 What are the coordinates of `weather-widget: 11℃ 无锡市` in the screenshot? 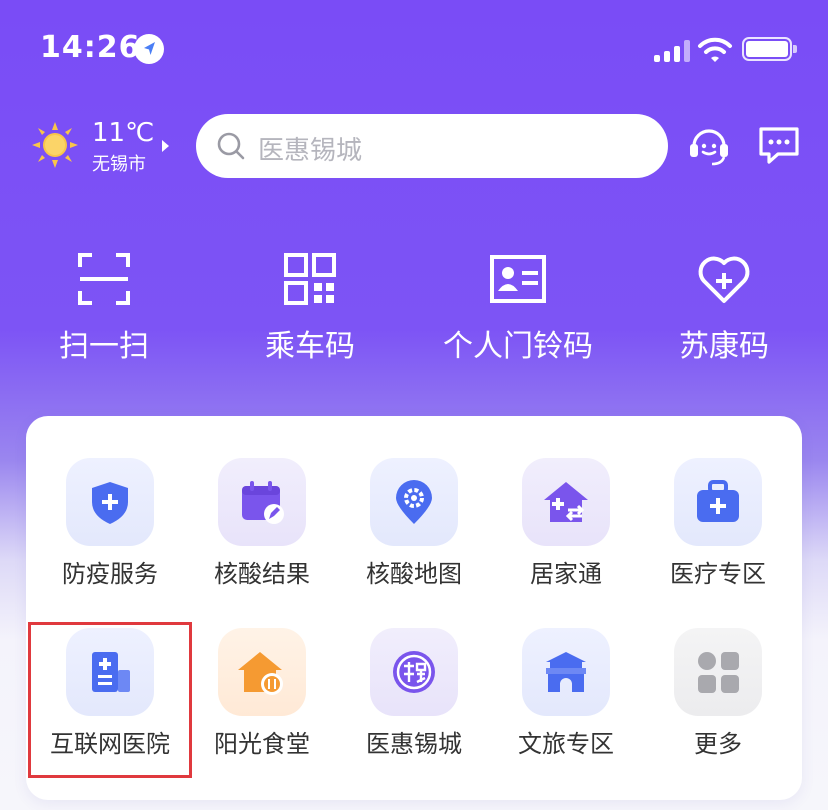 It's located at (107, 148).